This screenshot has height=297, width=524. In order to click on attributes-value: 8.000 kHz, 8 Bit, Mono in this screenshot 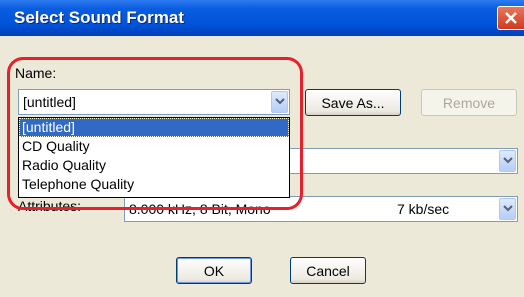, I will do `click(200, 209)`.